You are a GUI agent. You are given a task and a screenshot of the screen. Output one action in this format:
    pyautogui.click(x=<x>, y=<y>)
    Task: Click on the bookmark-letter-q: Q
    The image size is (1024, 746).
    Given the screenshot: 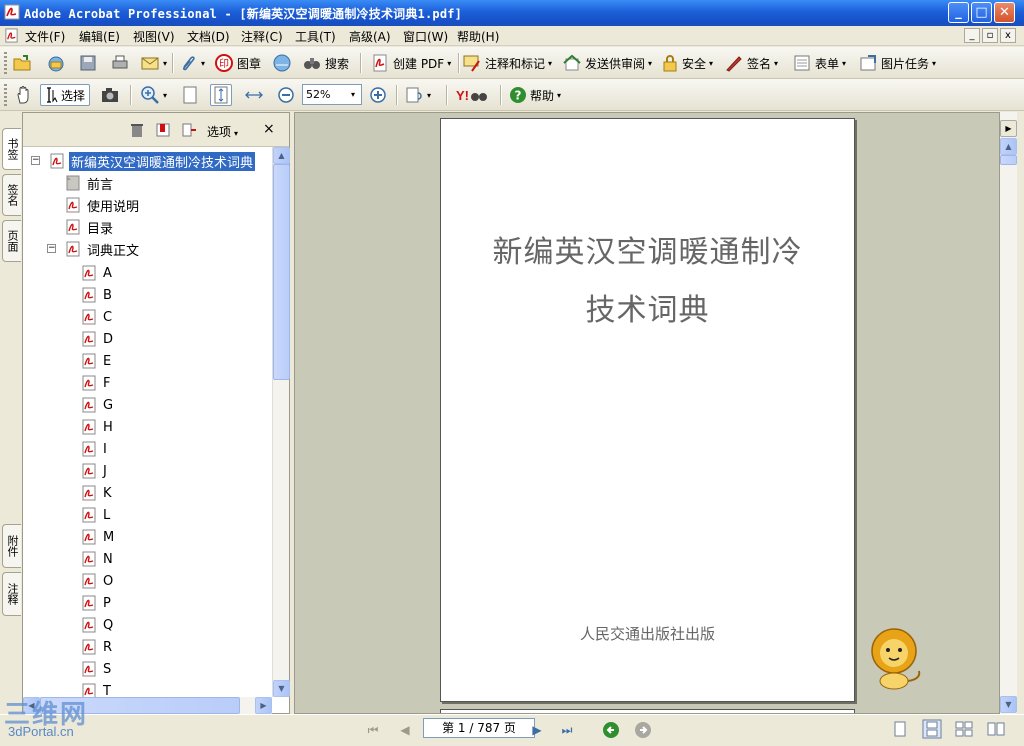 What is the action you would take?
    pyautogui.click(x=98, y=625)
    